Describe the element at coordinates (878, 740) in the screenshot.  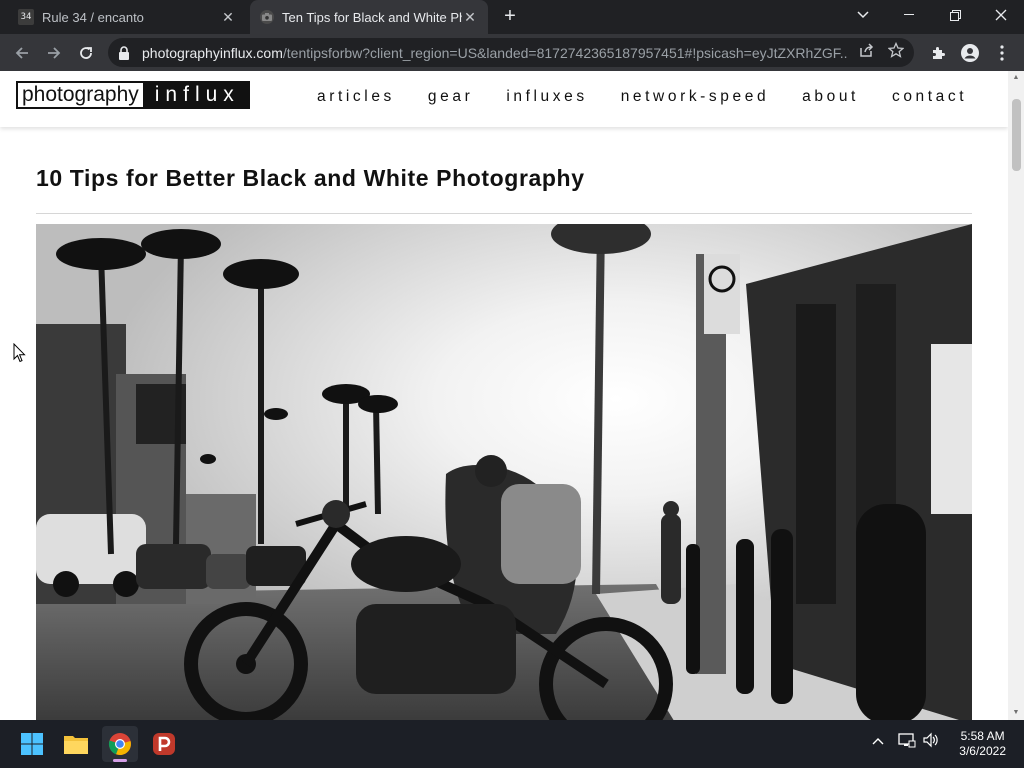
I see `show-hidden-icons-chevron-icon` at that location.